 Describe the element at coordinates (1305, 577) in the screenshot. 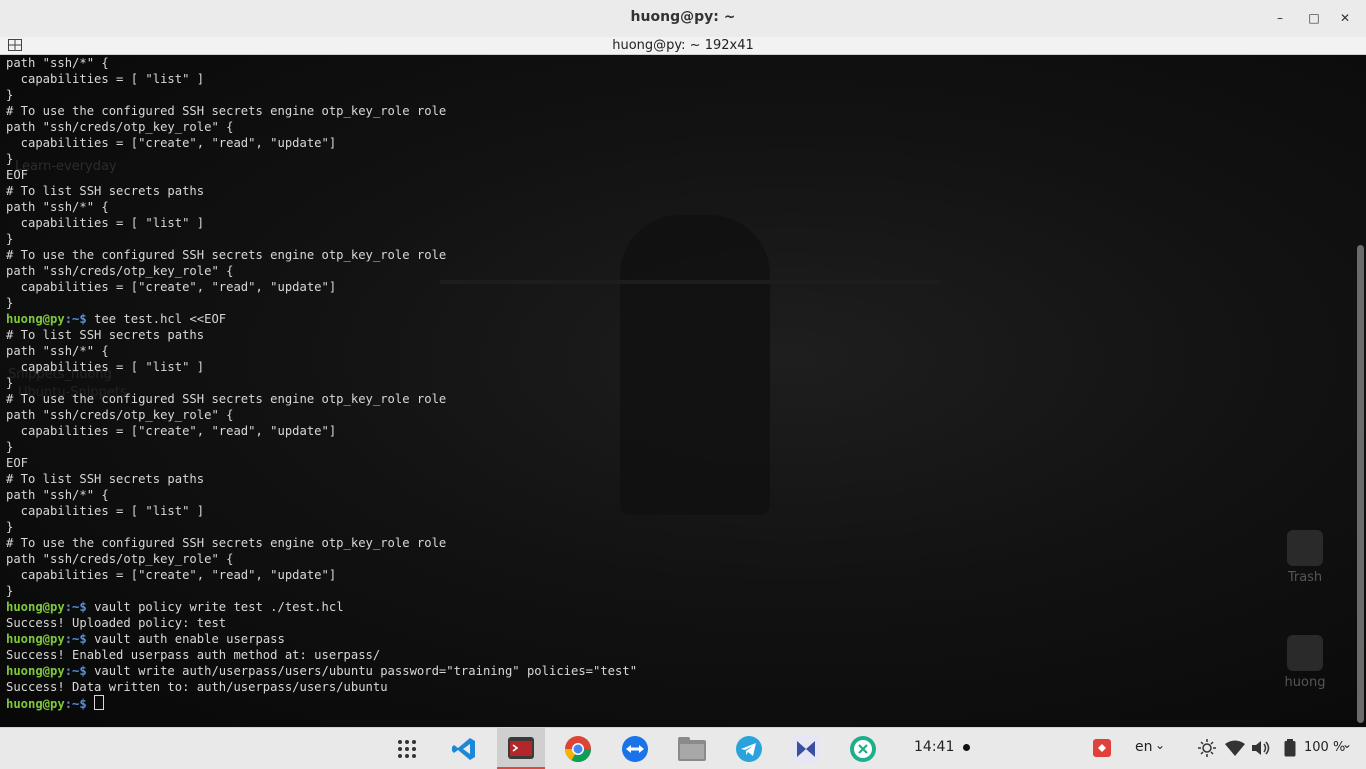

I see `trash-label: Trash` at that location.